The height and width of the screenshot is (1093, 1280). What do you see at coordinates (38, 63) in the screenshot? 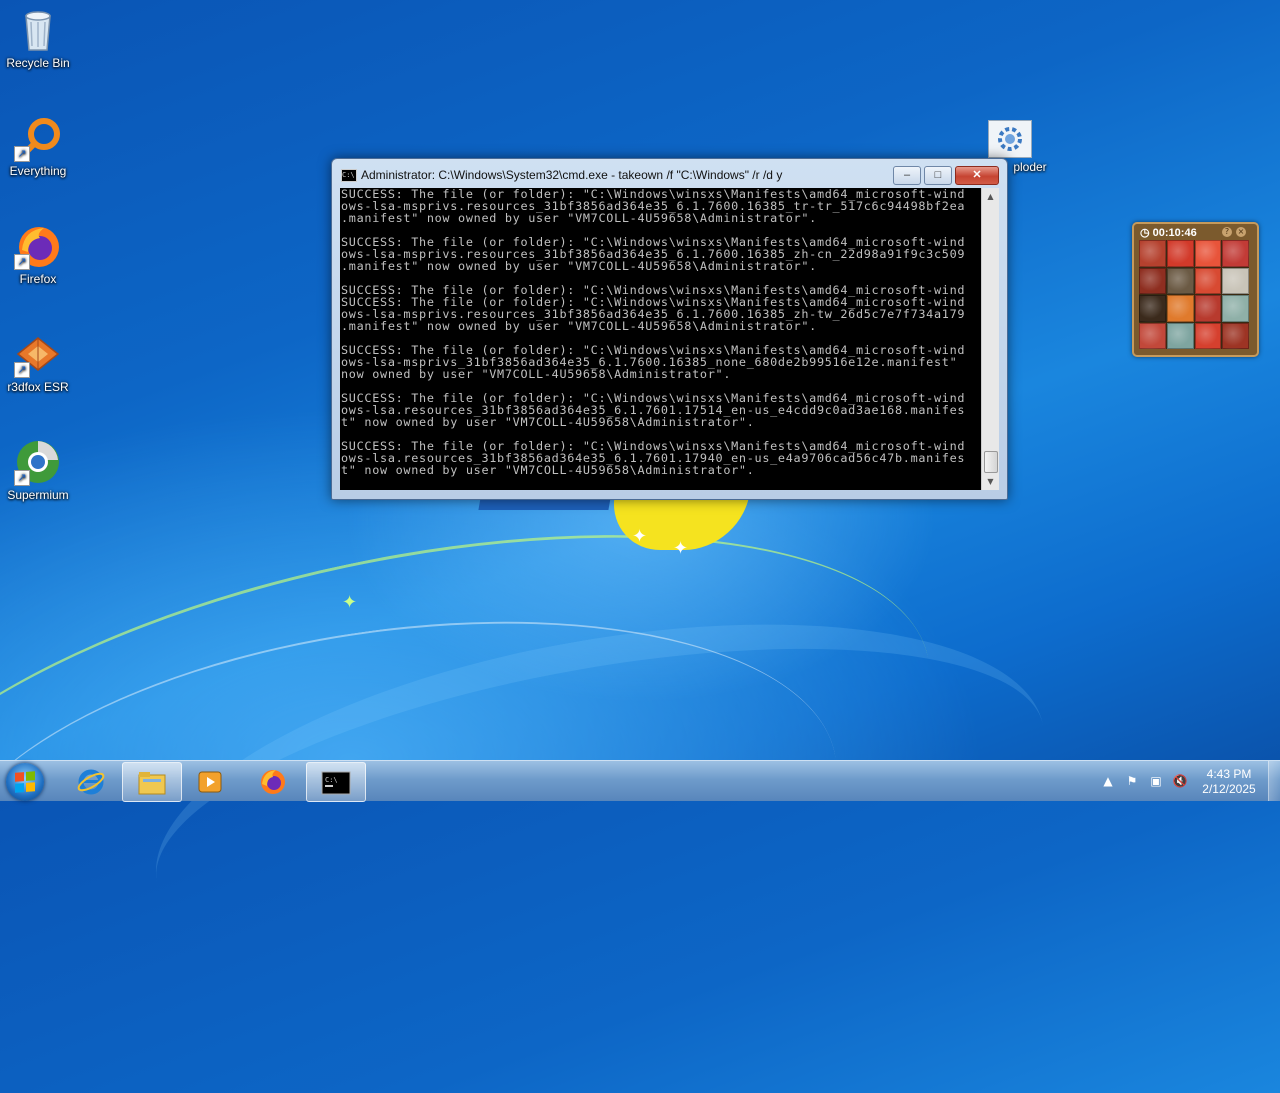
I see `desktop-icon-label: Recycle Bin` at bounding box center [38, 63].